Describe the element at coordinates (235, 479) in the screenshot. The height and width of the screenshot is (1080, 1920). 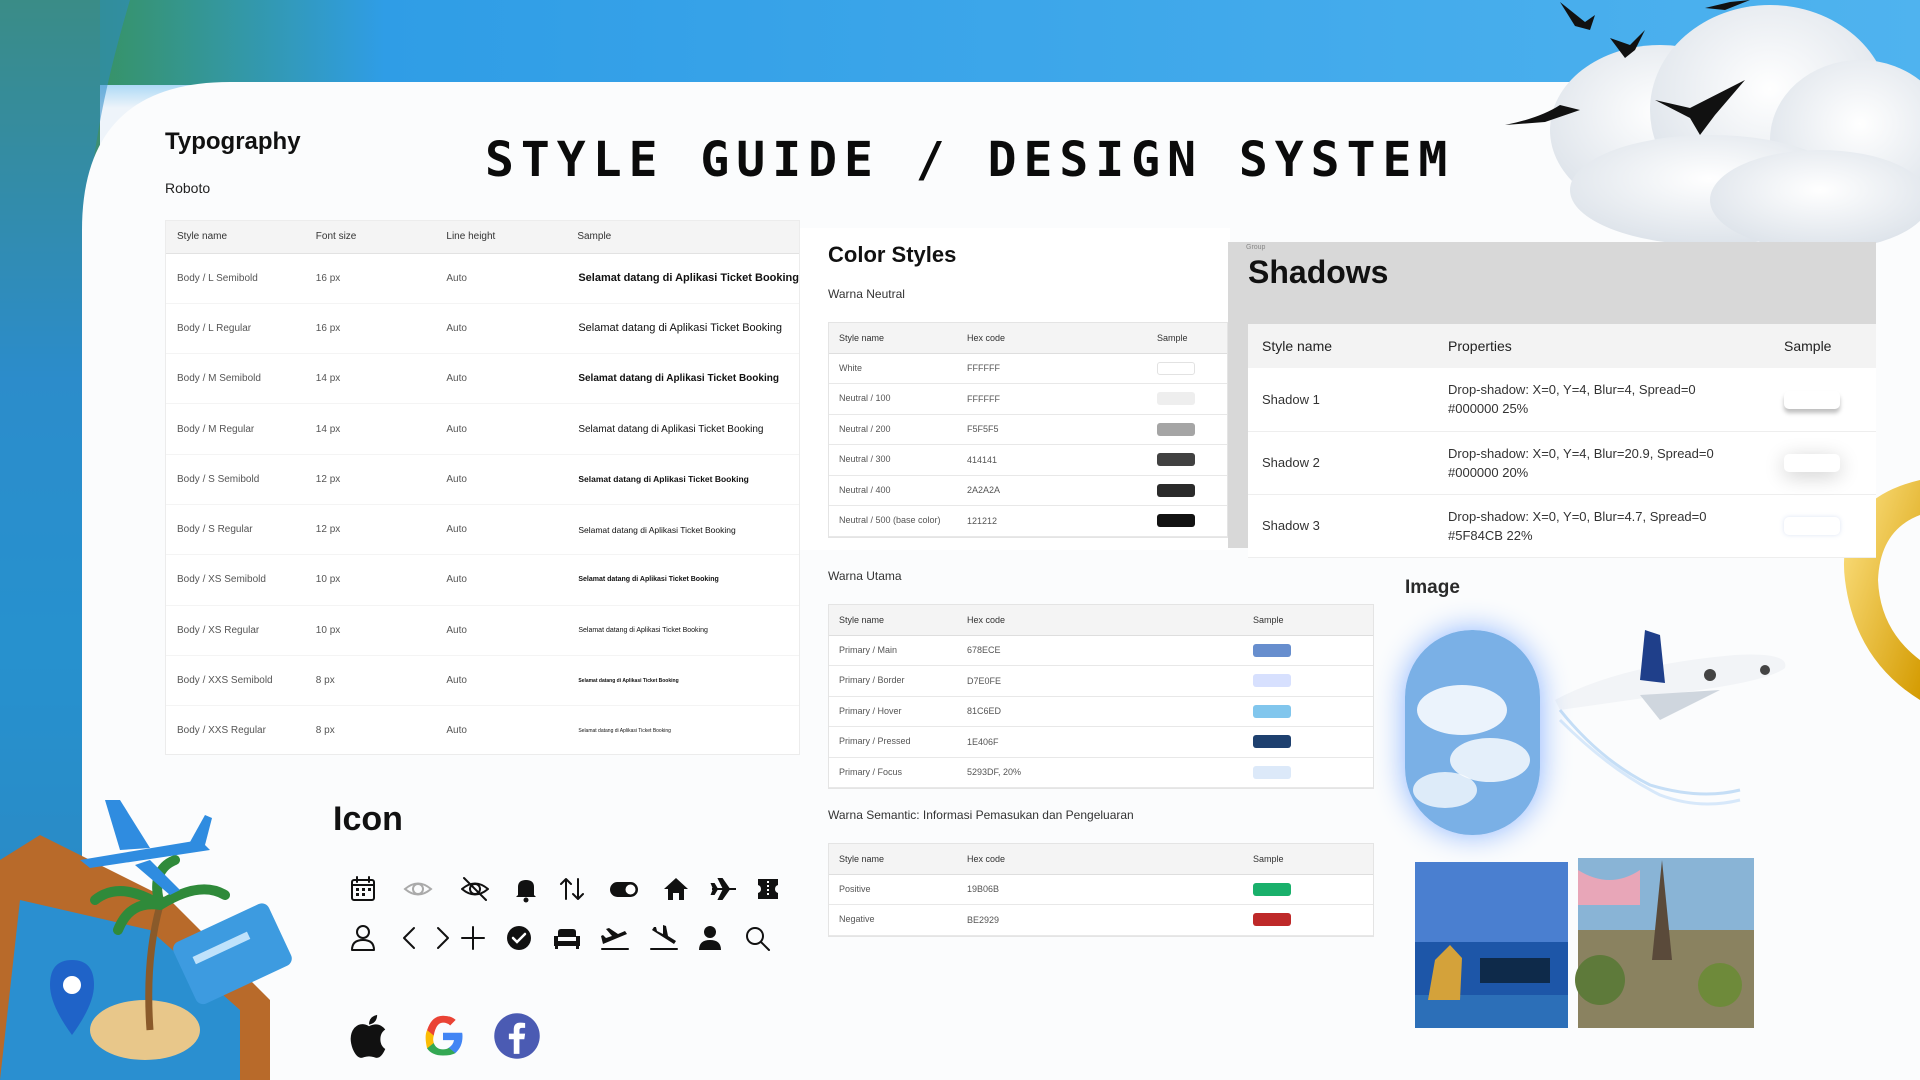
I see `style-name: Body / S Semibold` at that location.